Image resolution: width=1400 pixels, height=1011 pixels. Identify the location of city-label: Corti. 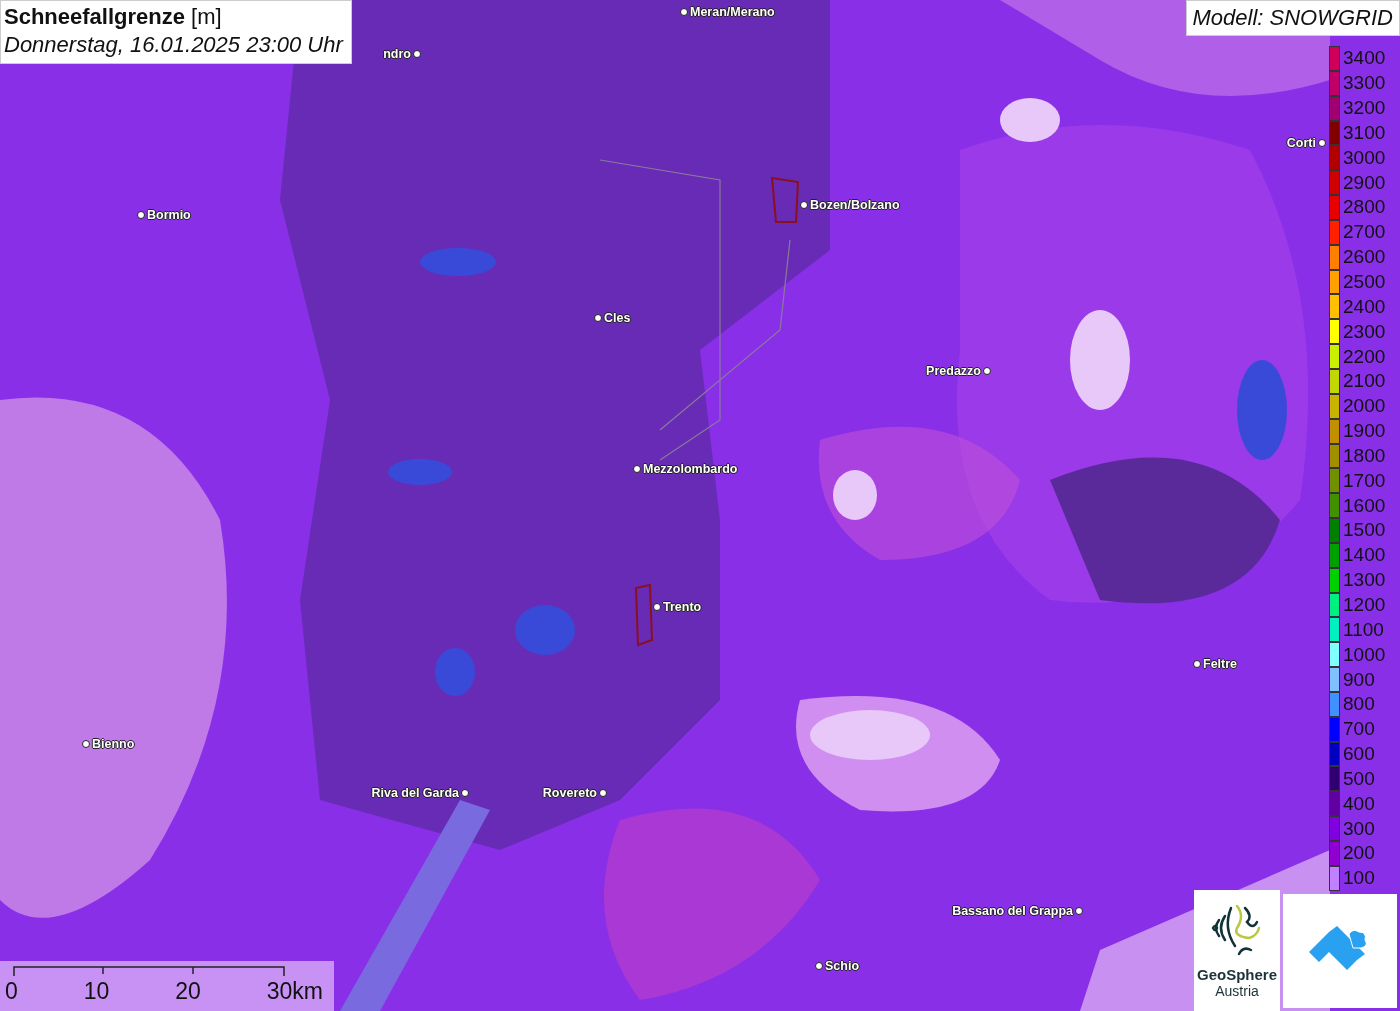
(1301, 143).